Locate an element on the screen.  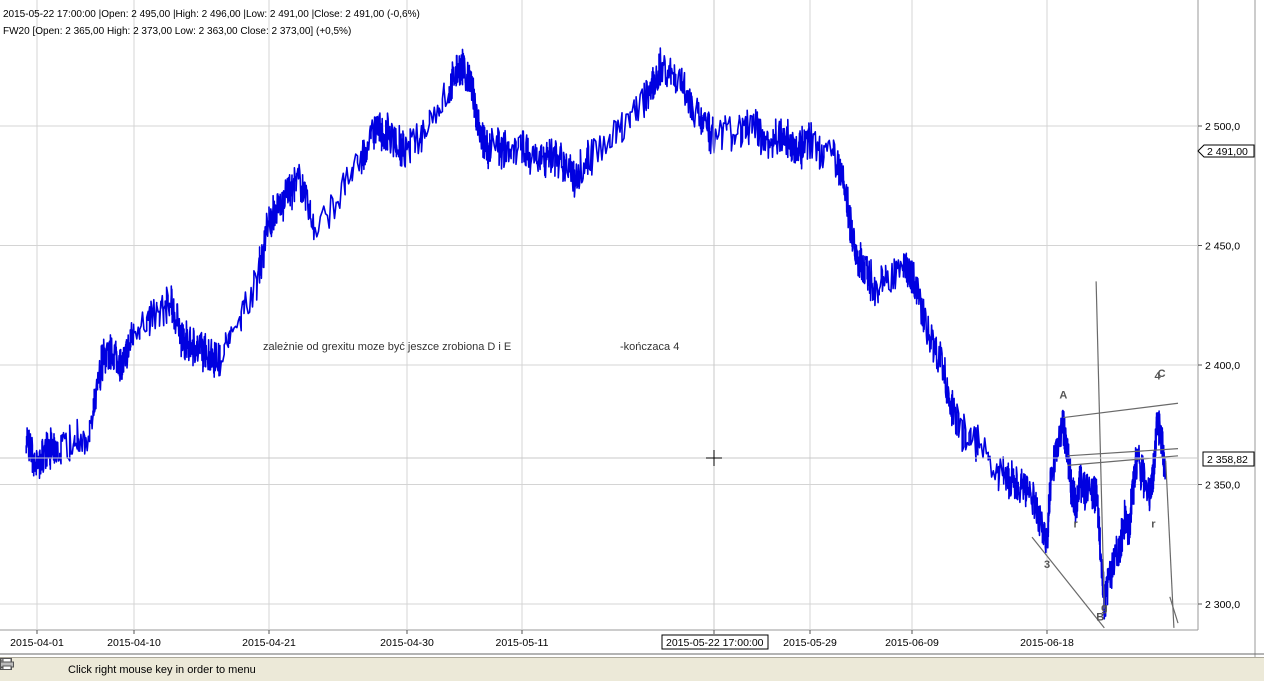
y-tick-label: 2 450,0 is located at coordinates (1222, 247).